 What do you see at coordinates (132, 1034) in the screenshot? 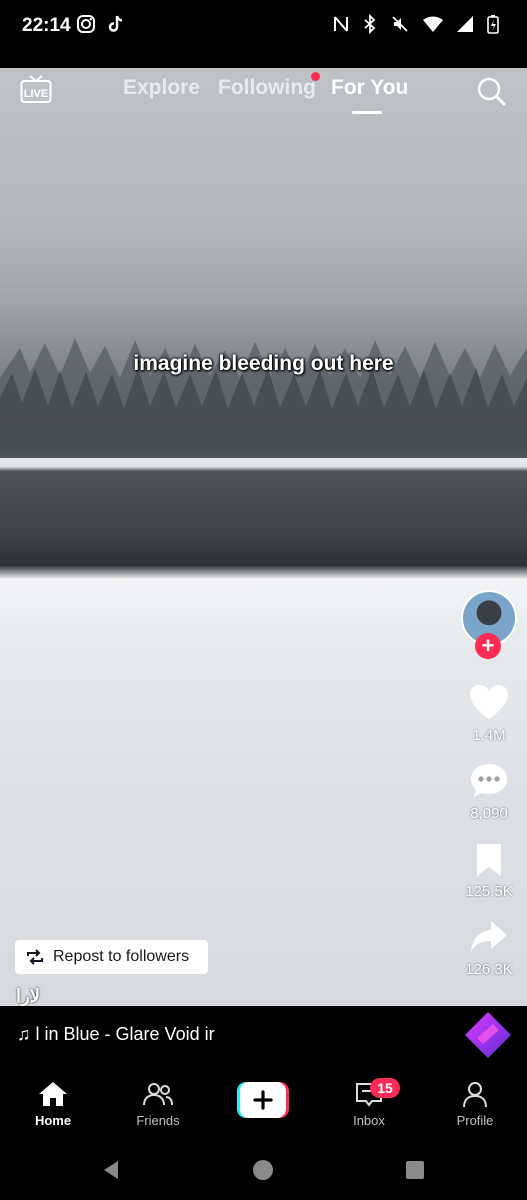
I see `music-title: ♫ l in Blue - Glare Void ir` at bounding box center [132, 1034].